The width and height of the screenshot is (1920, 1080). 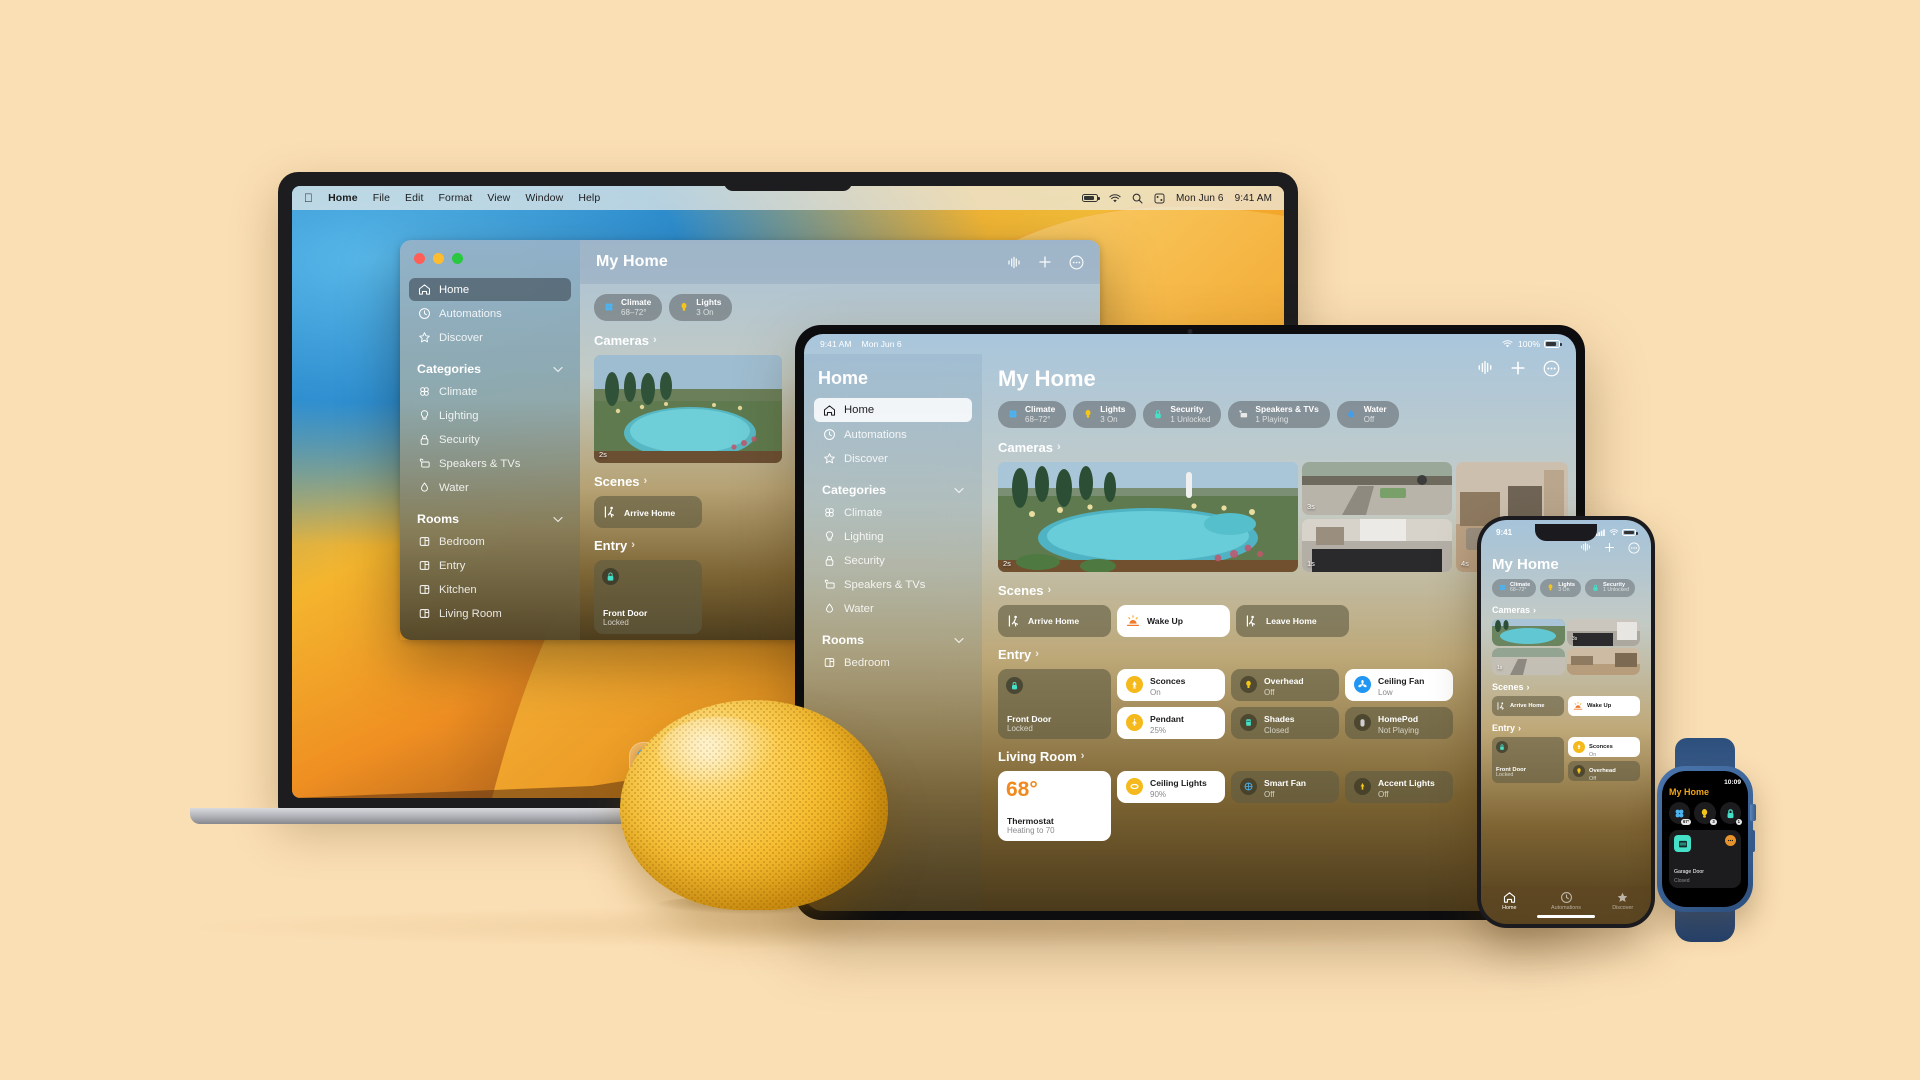 I want to click on close-button, so click(x=419, y=258).